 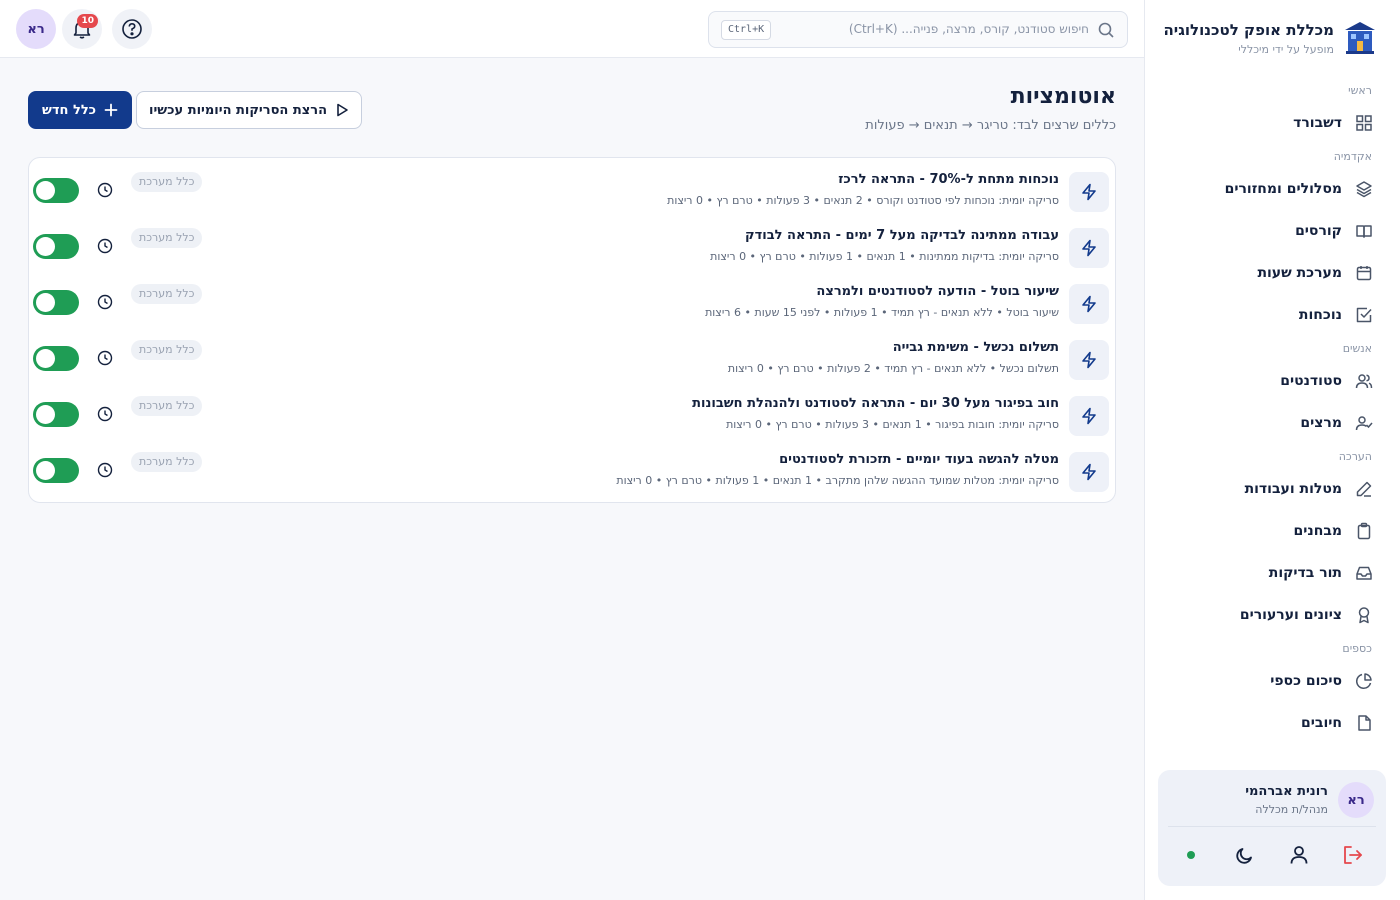 I want to click on page-subtitle: כללים שרצים לבד: טריגר → תנאים → פעולות, so click(x=990, y=125).